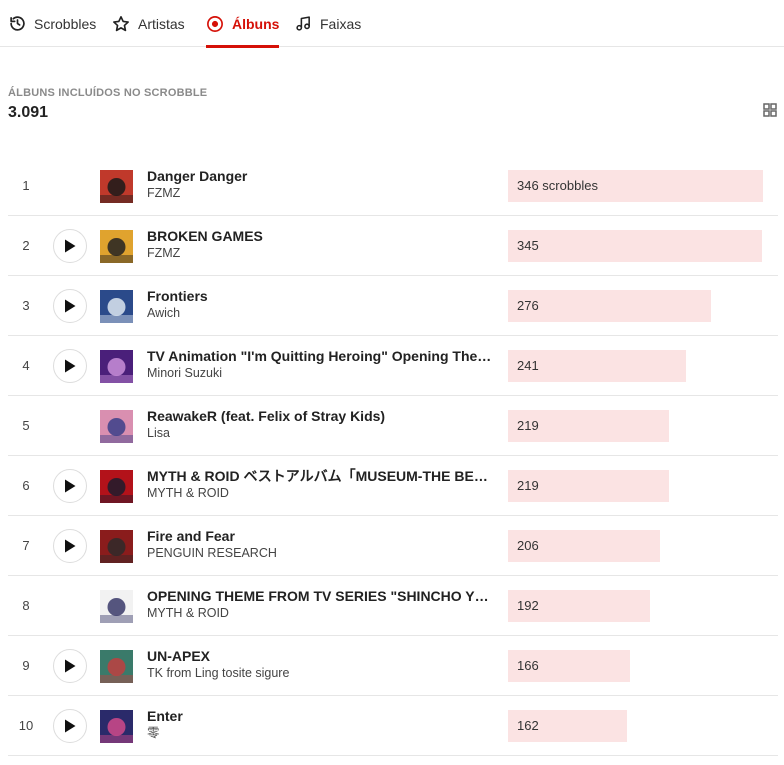 The height and width of the screenshot is (765, 784). What do you see at coordinates (319, 536) in the screenshot?
I see `album-title-link: Fire and Fear` at bounding box center [319, 536].